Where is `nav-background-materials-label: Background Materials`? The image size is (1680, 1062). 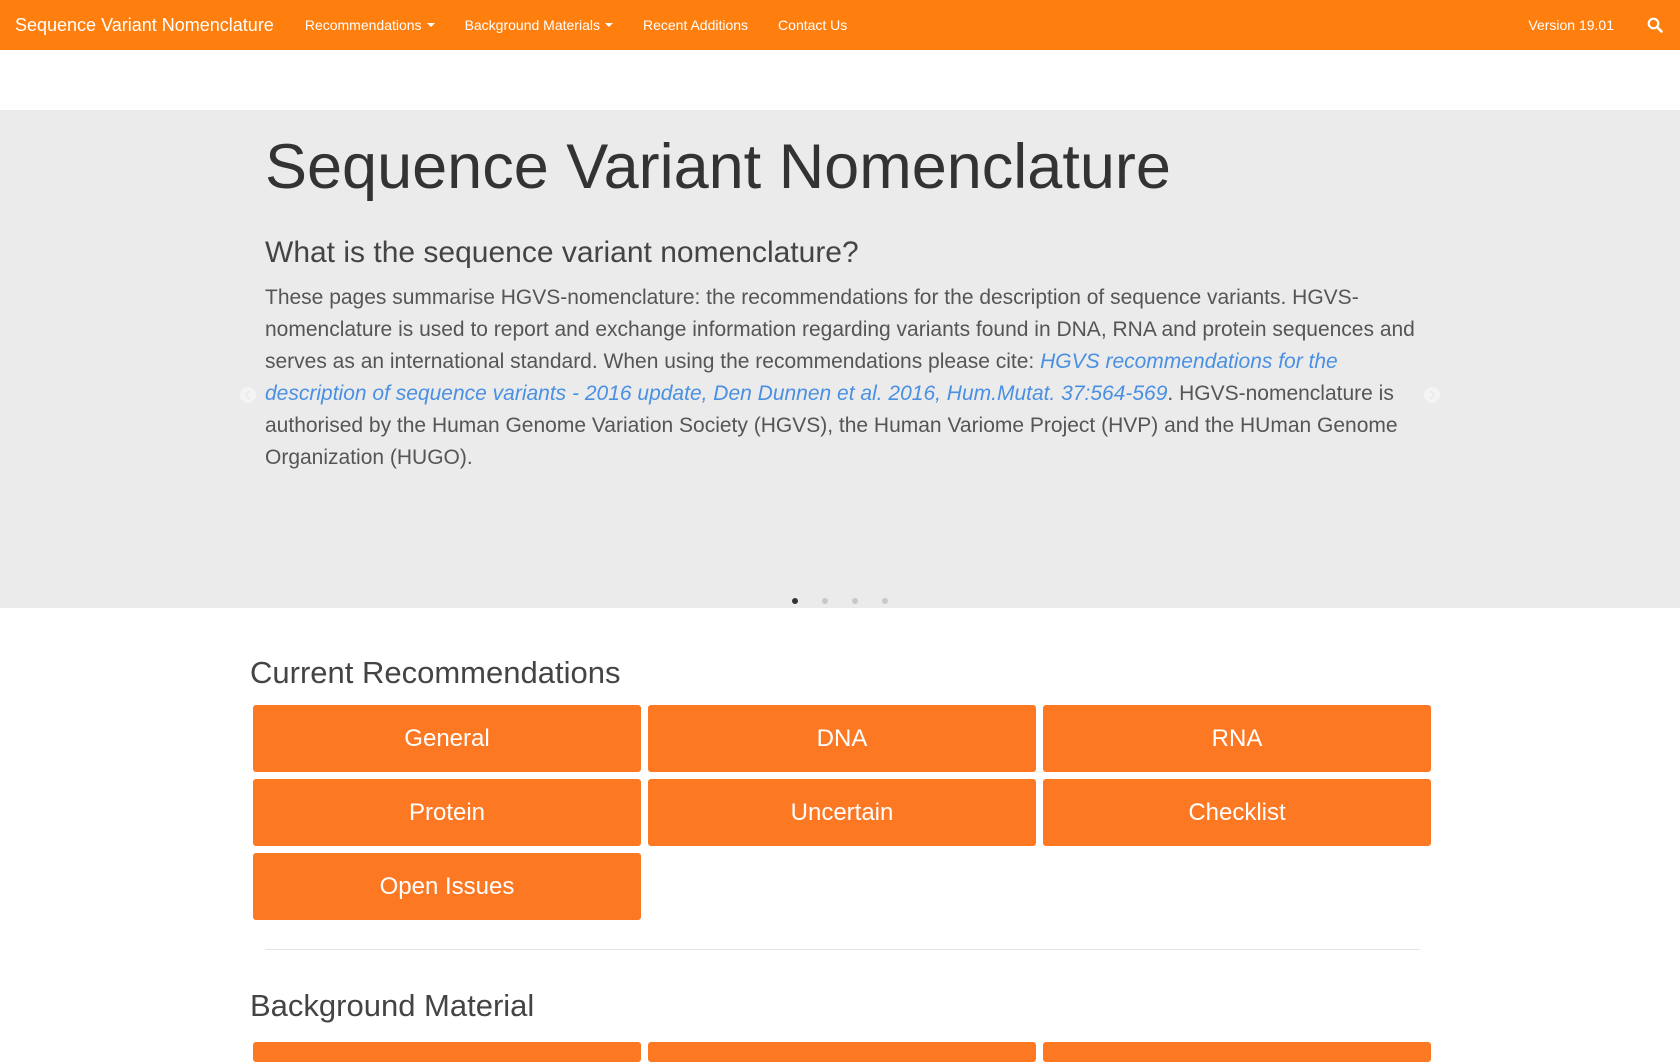
nav-background-materials-label: Background Materials is located at coordinates (532, 25).